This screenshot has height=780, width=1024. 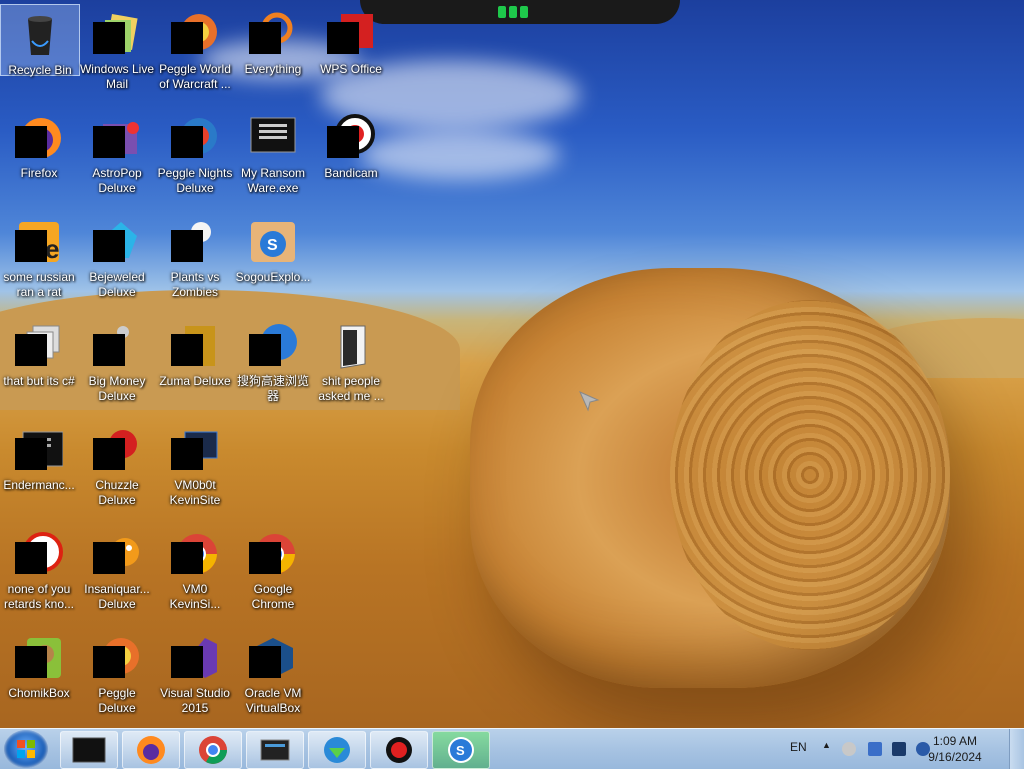 I want to click on desktop-icon-windows-live-mail: Windows Live Mail, so click(x=117, y=48).